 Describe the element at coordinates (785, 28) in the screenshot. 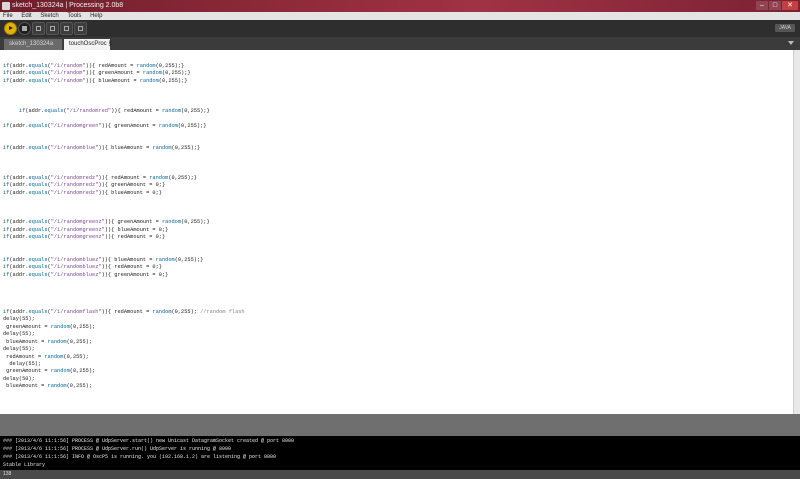

I see `mode-selector: JAVA` at that location.